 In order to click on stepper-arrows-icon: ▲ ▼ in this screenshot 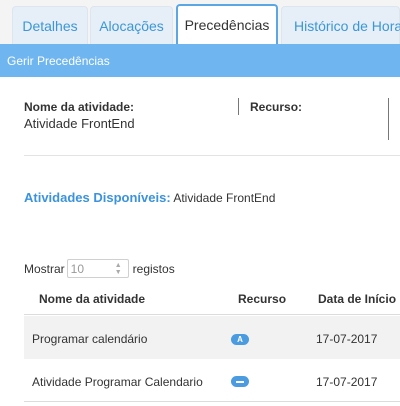, I will do `click(118, 269)`.